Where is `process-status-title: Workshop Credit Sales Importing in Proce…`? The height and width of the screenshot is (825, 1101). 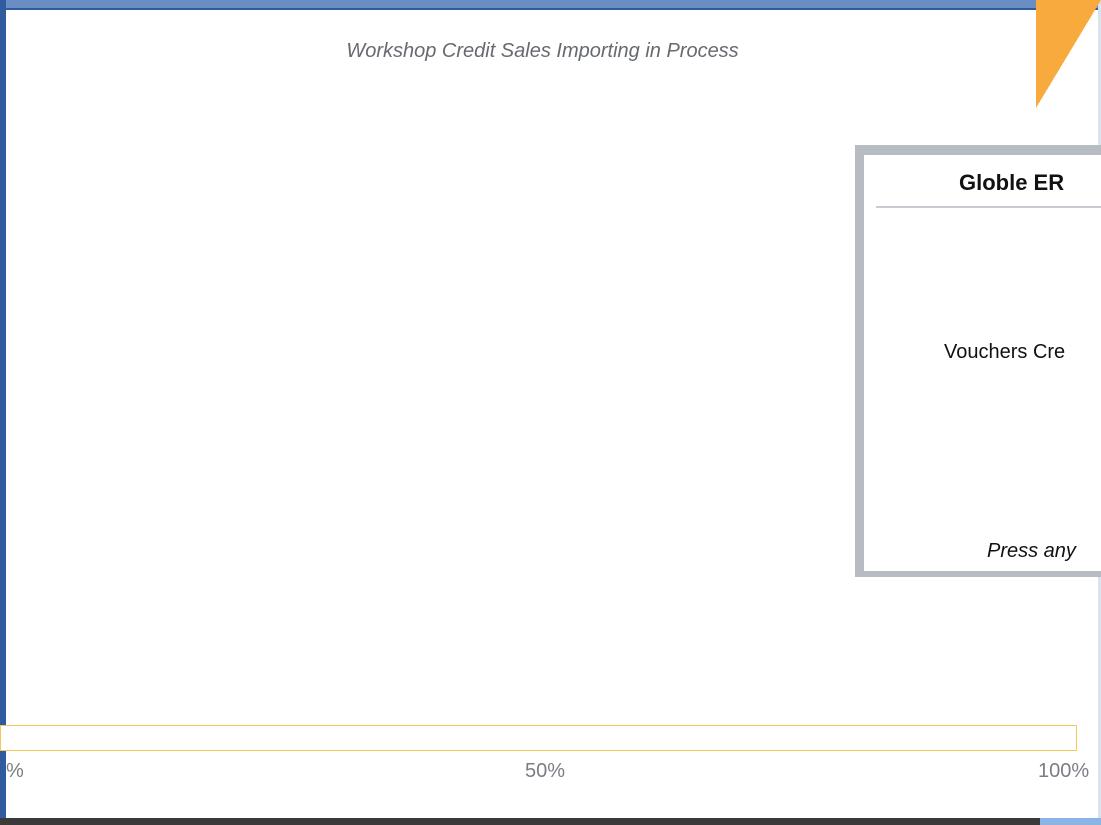 process-status-title: Workshop Credit Sales Importing in Proce… is located at coordinates (542, 51).